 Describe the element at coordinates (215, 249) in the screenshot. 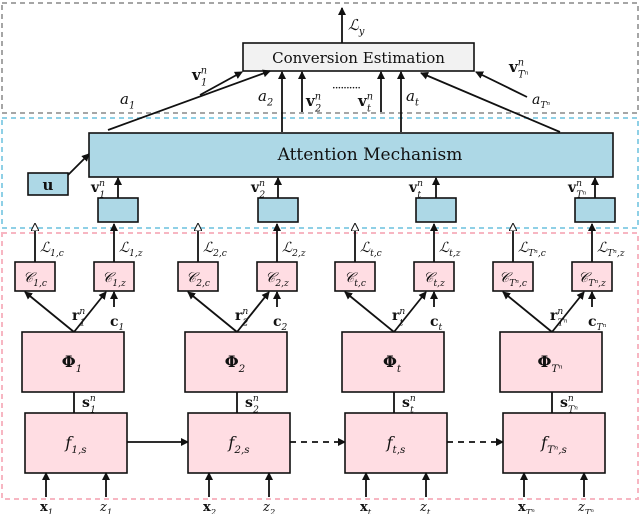

I see `col2-lc-label: ℒ2,c` at that location.